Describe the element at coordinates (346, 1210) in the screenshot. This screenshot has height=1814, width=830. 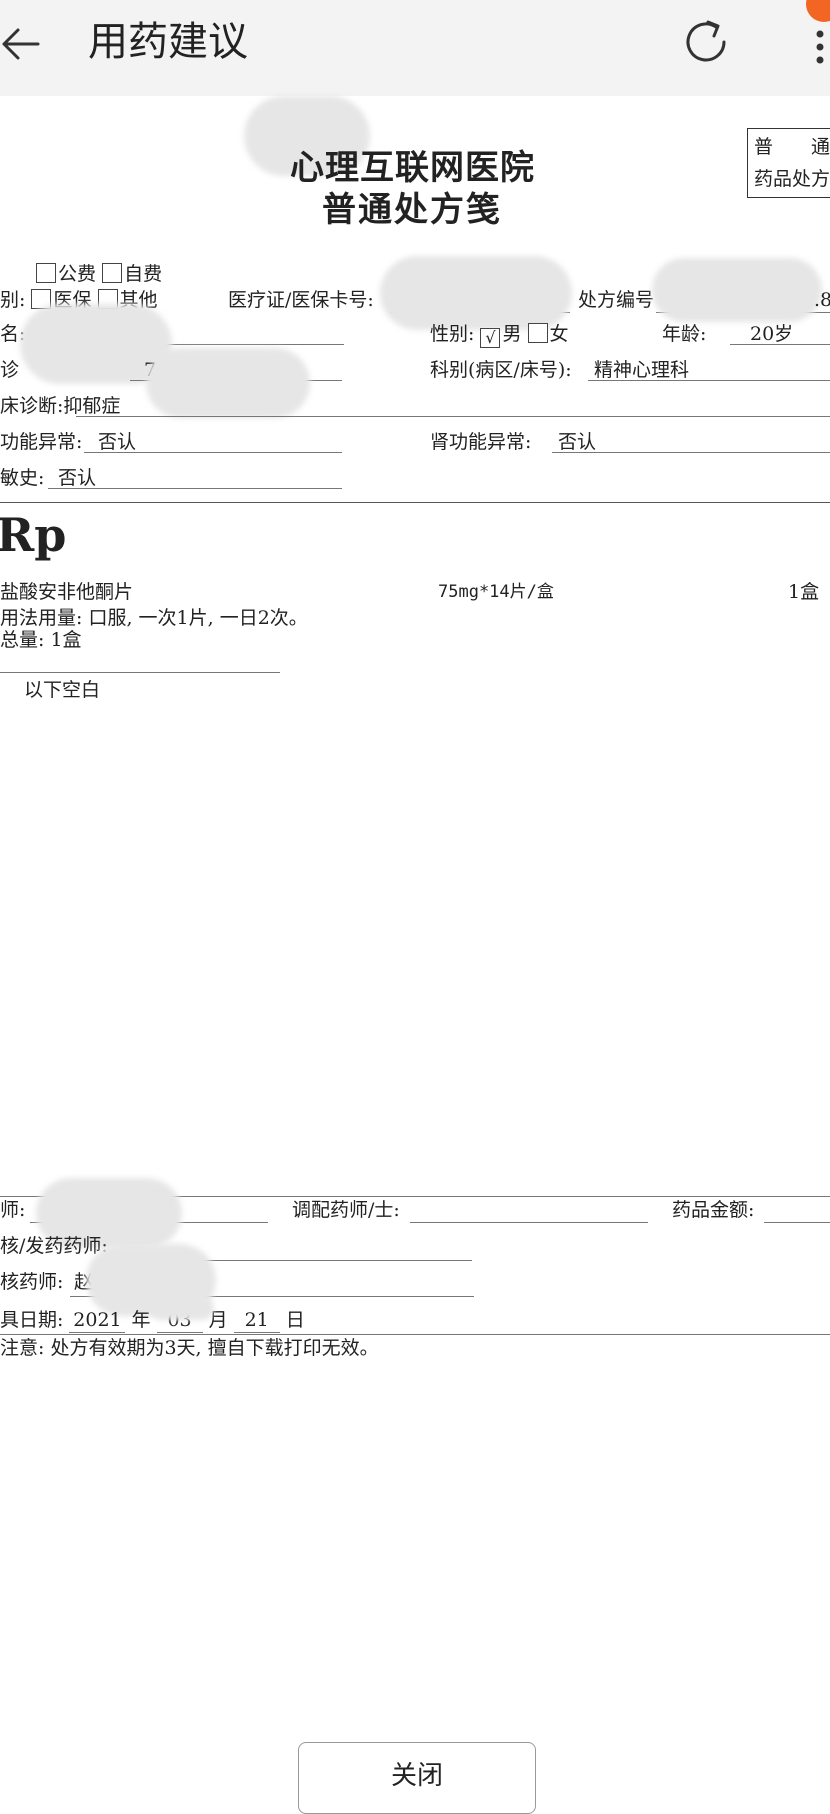
I see `dispenser-label: 调配药师/士:` at that location.